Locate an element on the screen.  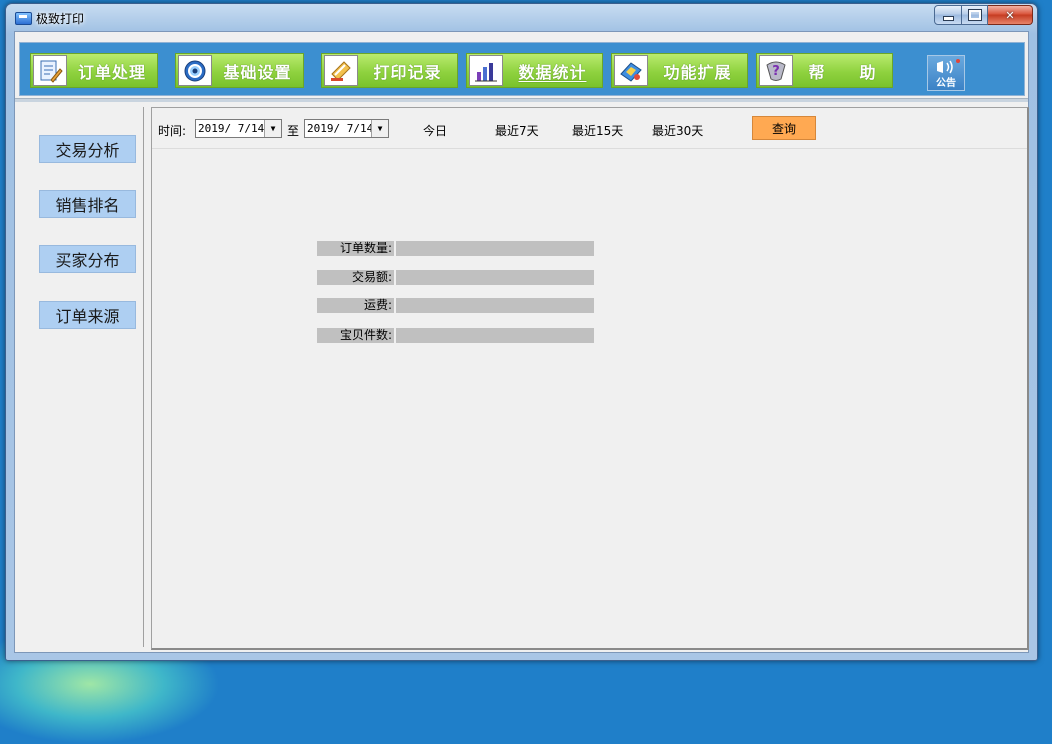
to-label: 至 is located at coordinates (293, 131).